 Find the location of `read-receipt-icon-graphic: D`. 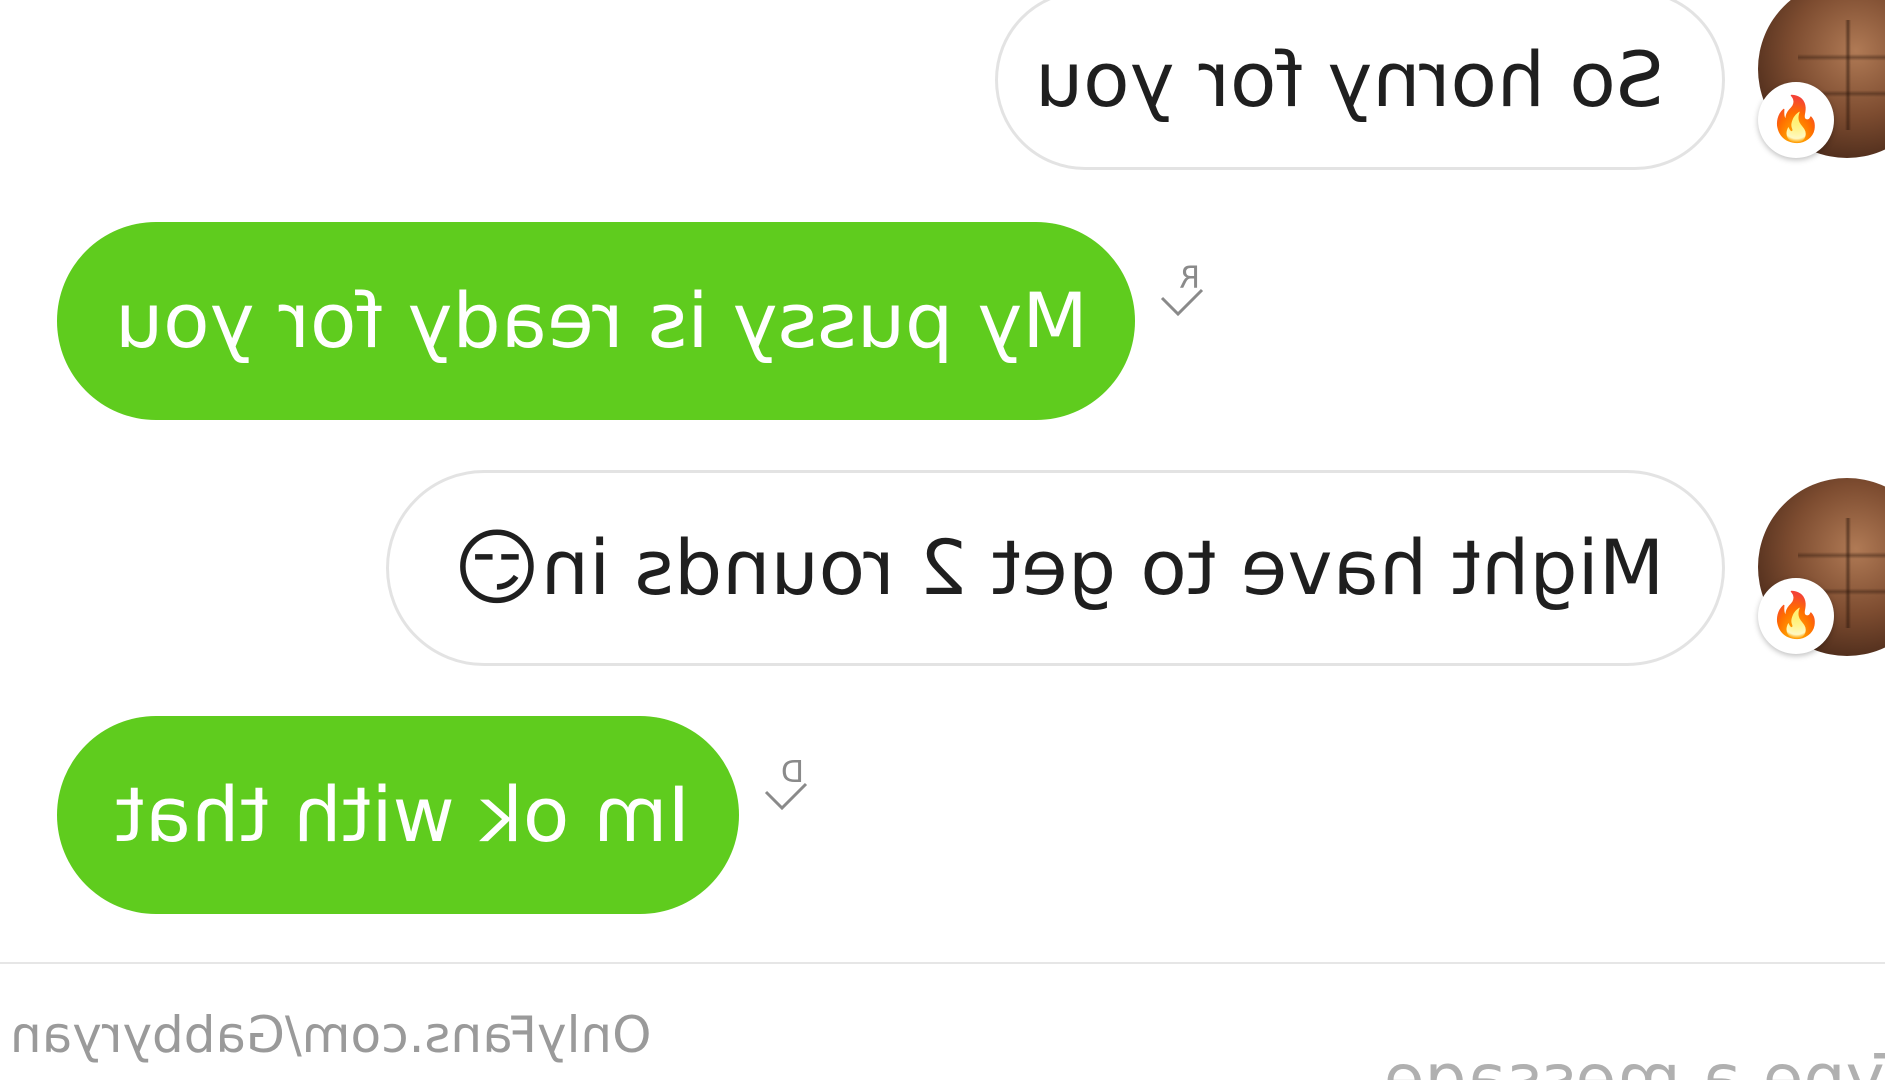

read-receipt-icon-graphic: D is located at coordinates (786, 783).